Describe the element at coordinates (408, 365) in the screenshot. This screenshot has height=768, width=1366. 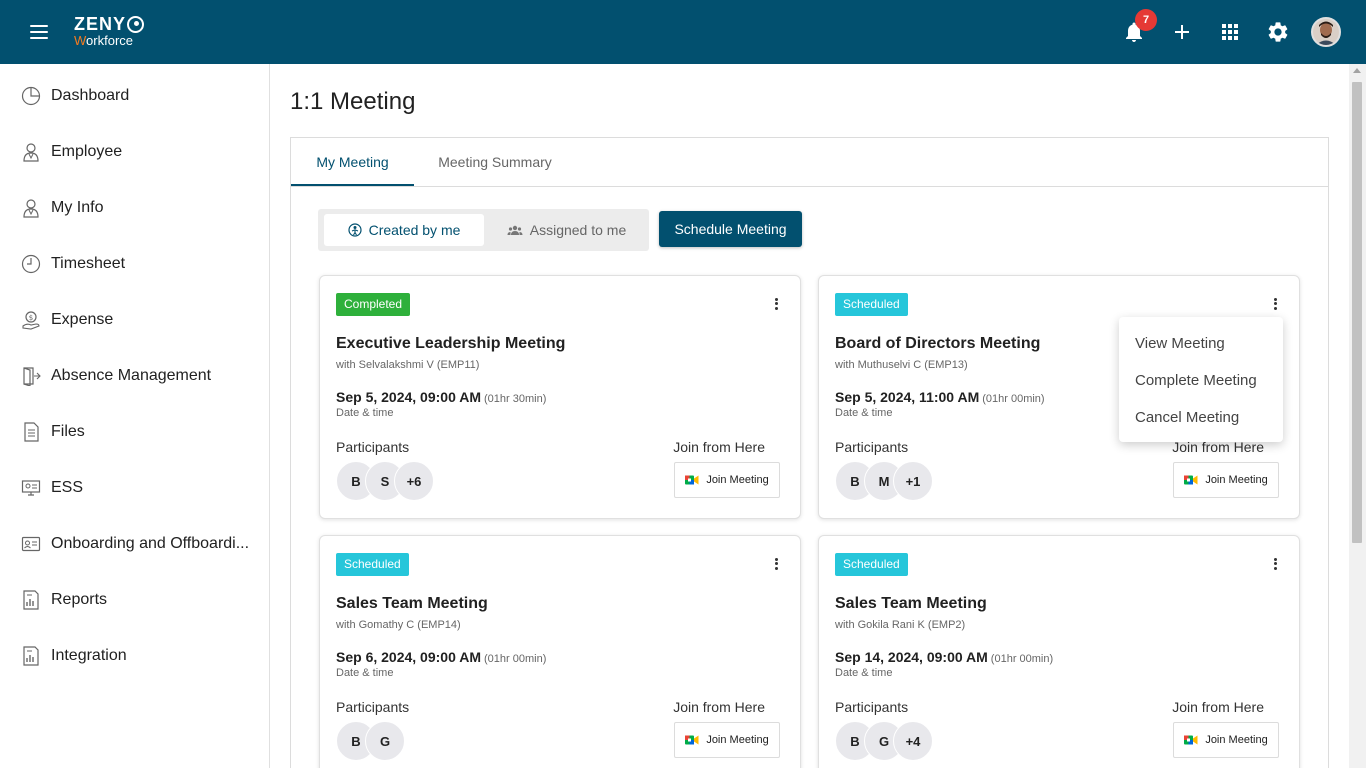
I see `meeting-with: with Selvalakshmi V (EMP11)` at that location.